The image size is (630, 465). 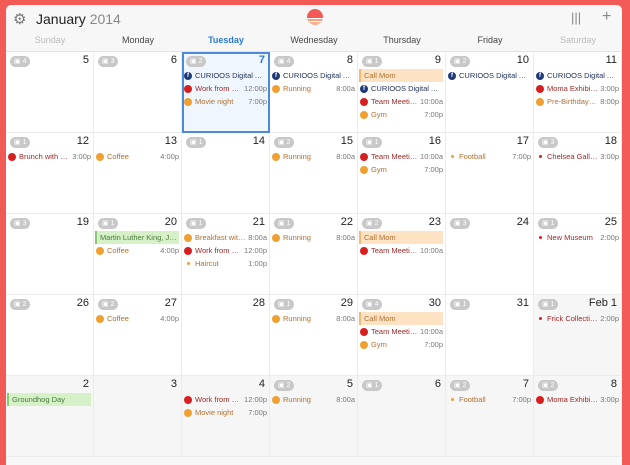 I want to click on day-cell: ▣ 2 27 Coffee 4:00p, so click(x=138, y=335).